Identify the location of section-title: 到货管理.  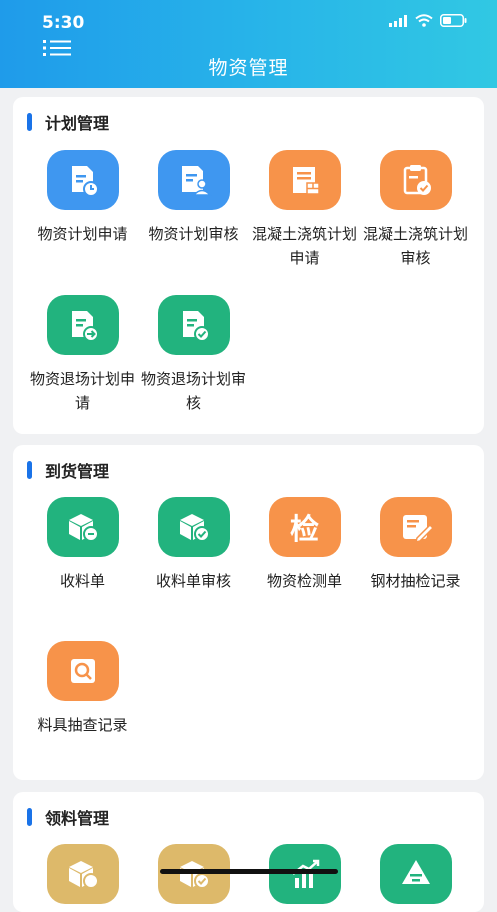
(68, 470).